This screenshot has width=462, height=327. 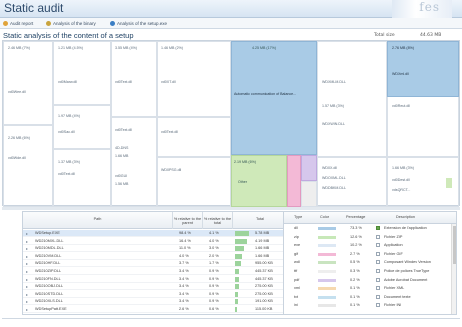 What do you see at coordinates (156, 294) in the screenshot?
I see `table-row: ▸ WD210STD.DLL 3.4 % 0.9 % 275.00 KB` at bounding box center [156, 294].